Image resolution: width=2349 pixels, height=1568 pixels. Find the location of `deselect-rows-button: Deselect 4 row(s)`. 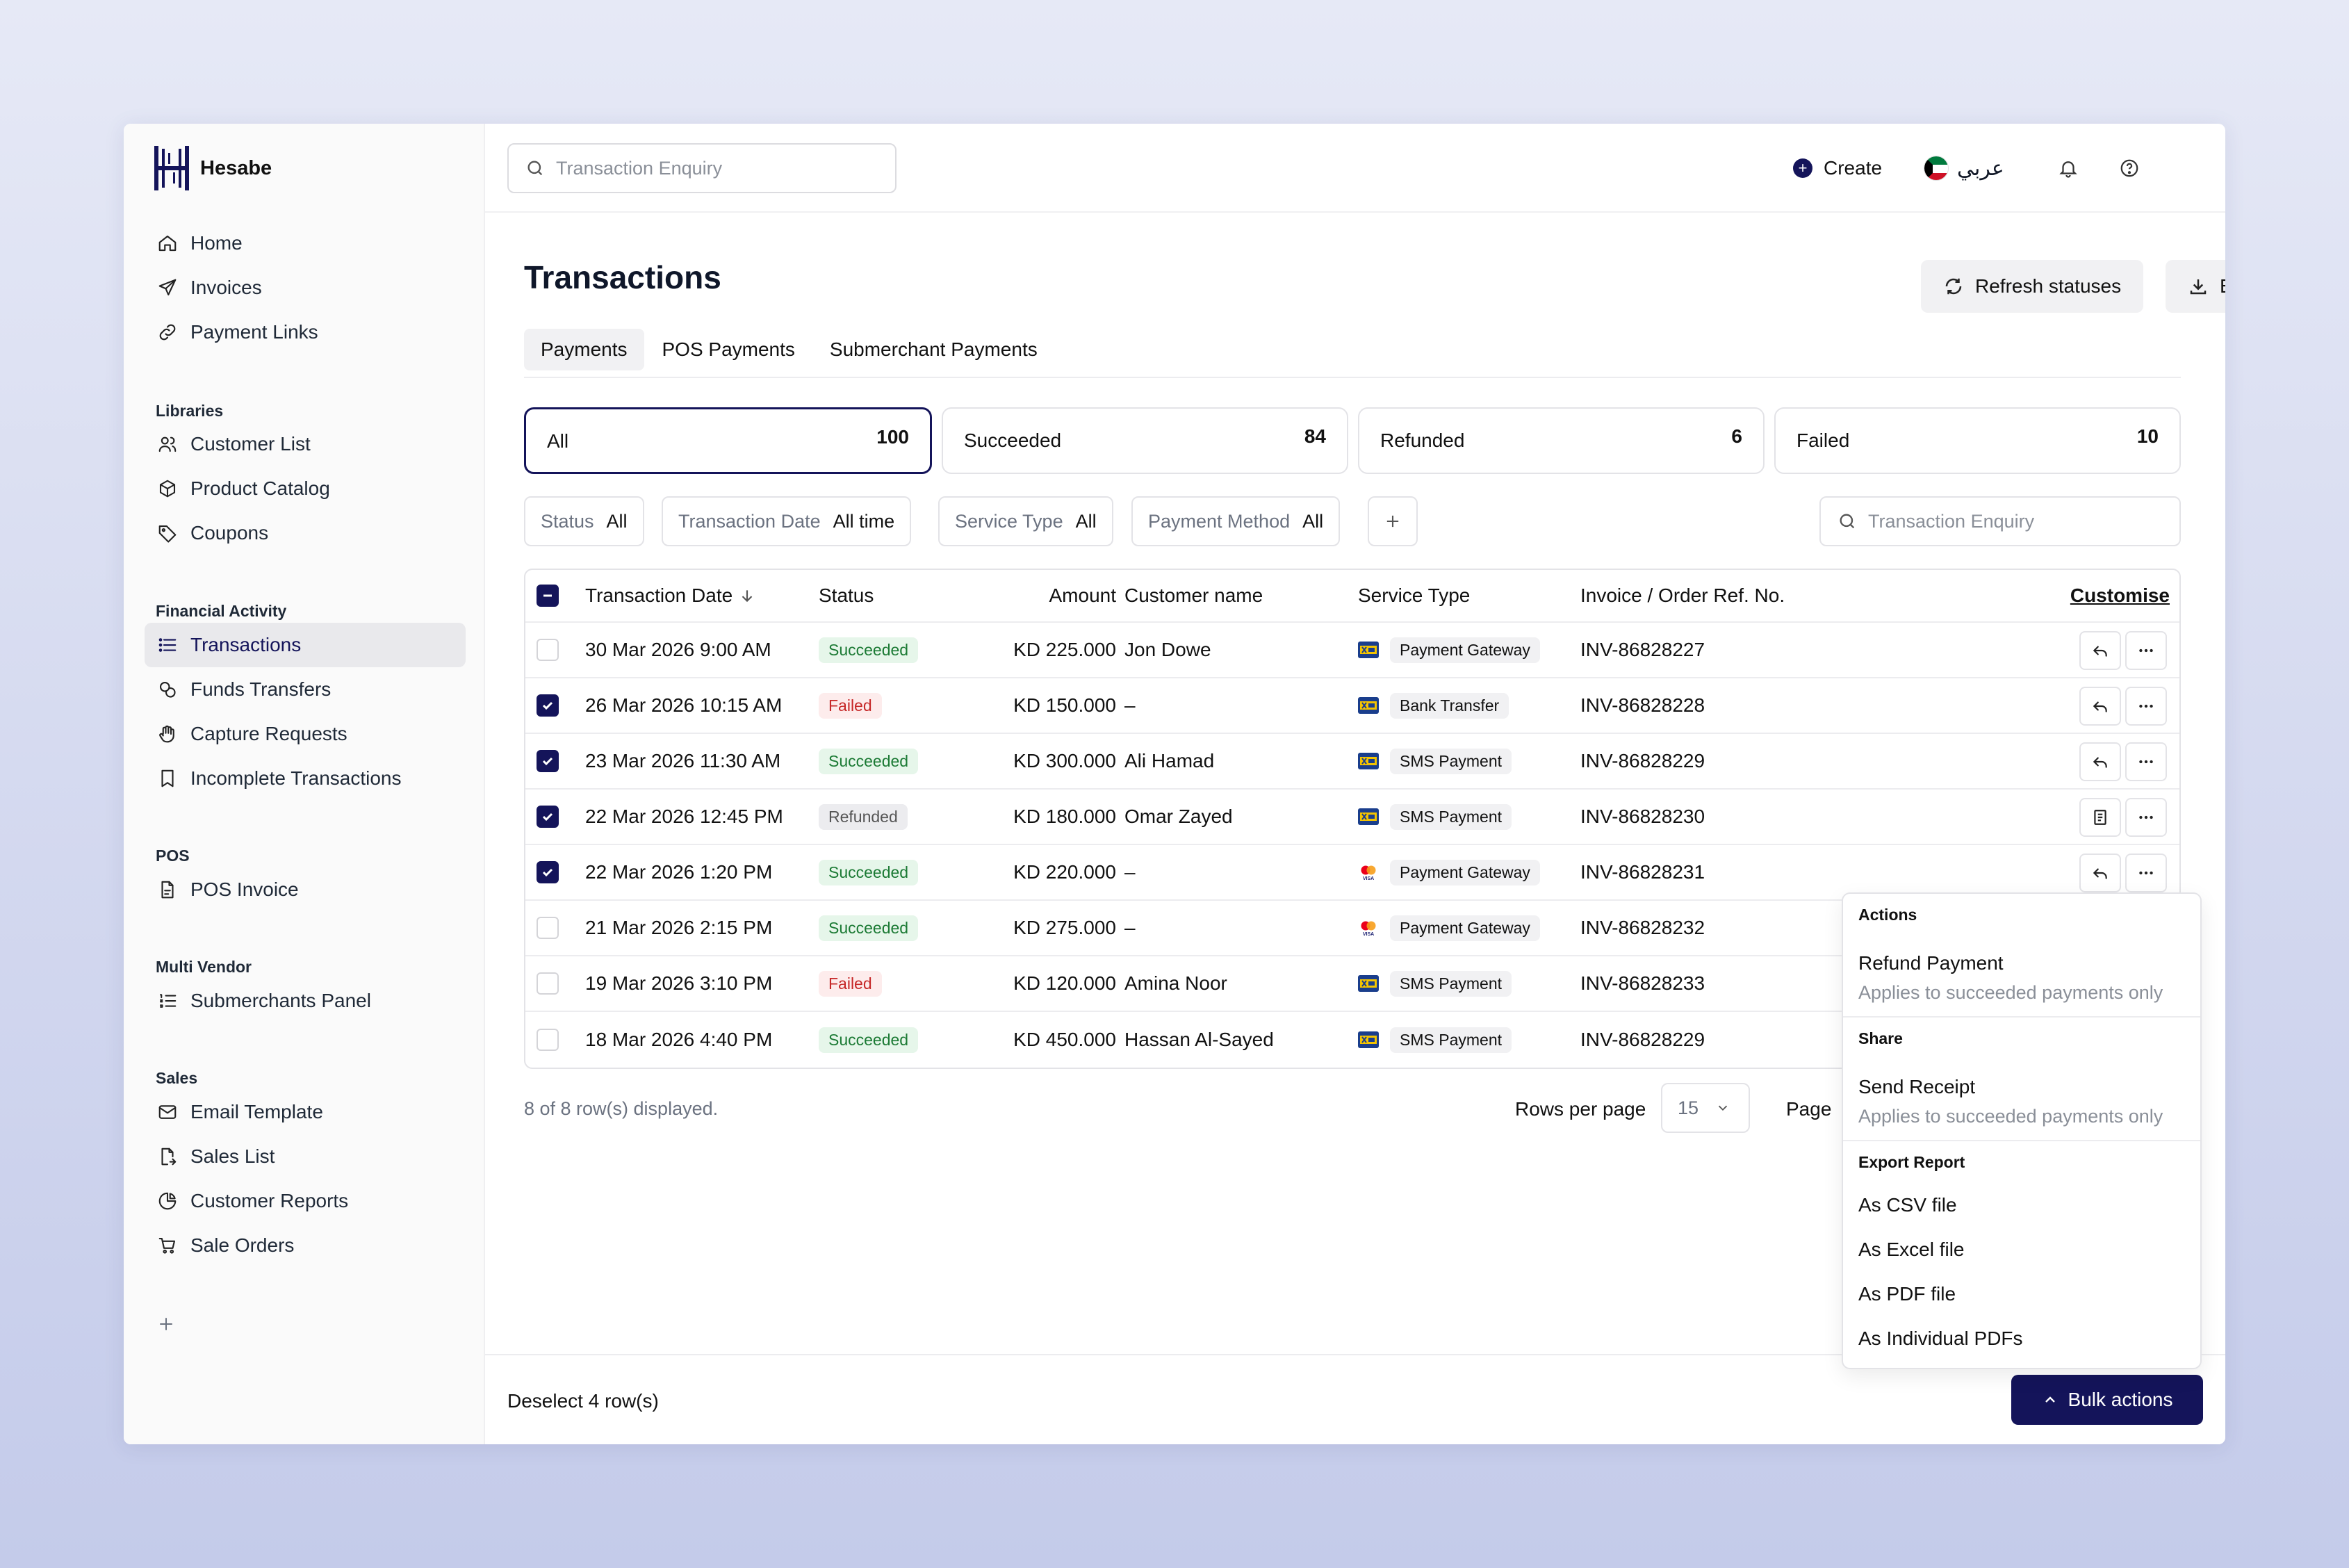

deselect-rows-button: Deselect 4 row(s) is located at coordinates (583, 1401).